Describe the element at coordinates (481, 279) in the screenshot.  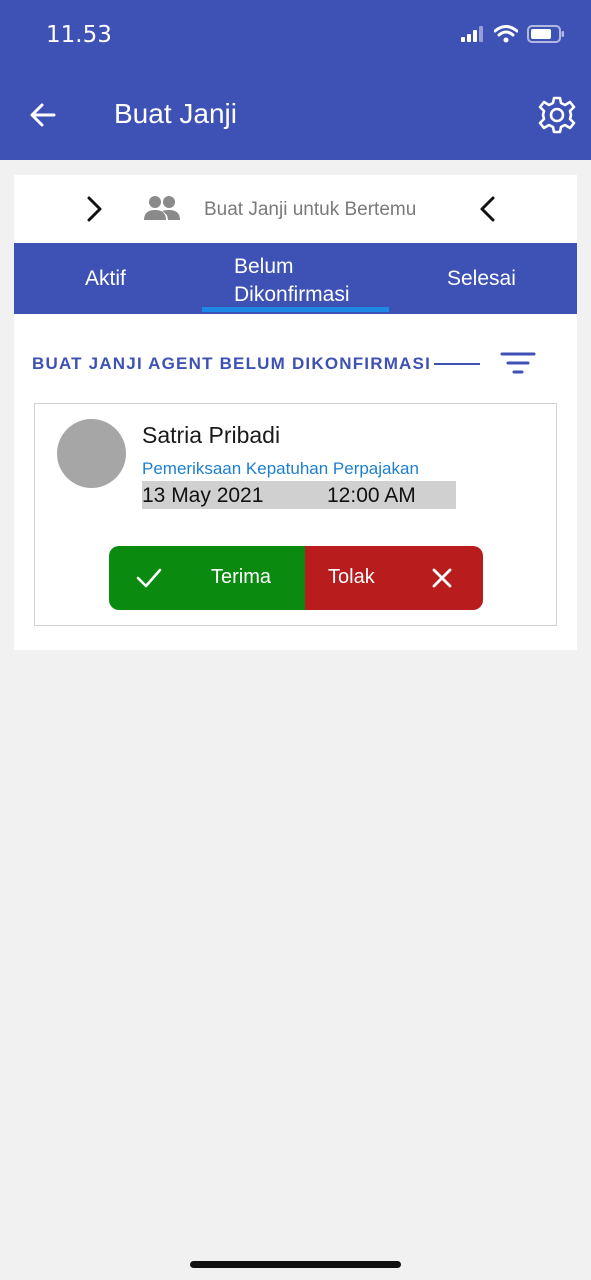
I see `tab-selesai: Selesai` at that location.